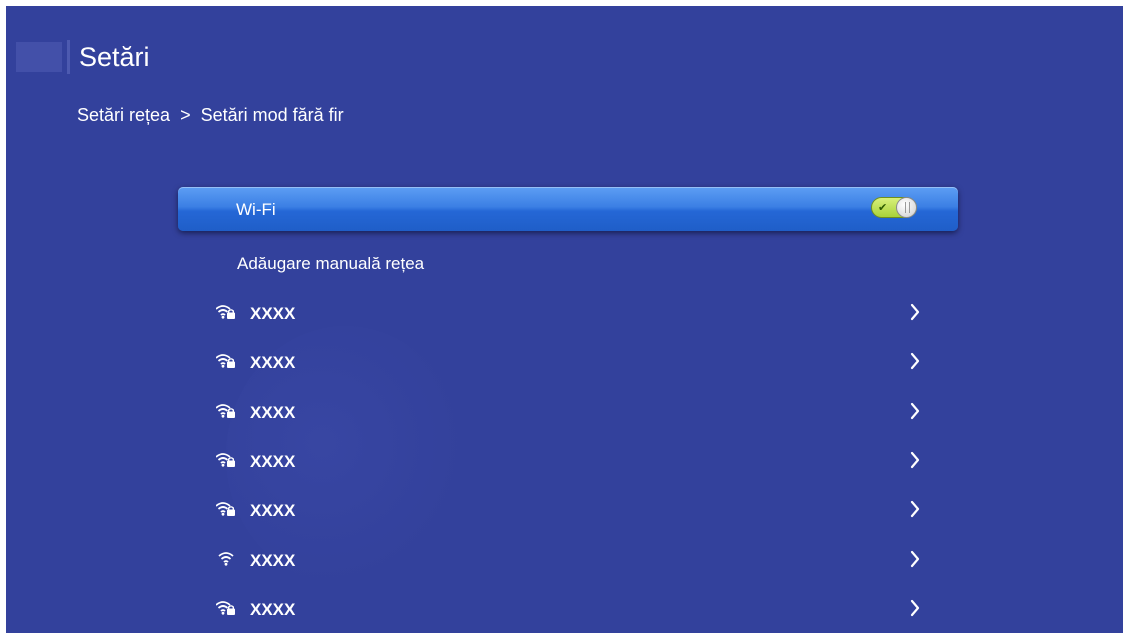  I want to click on breadcrumb: Setări rețea > Setări mod fără fir, so click(210, 115).